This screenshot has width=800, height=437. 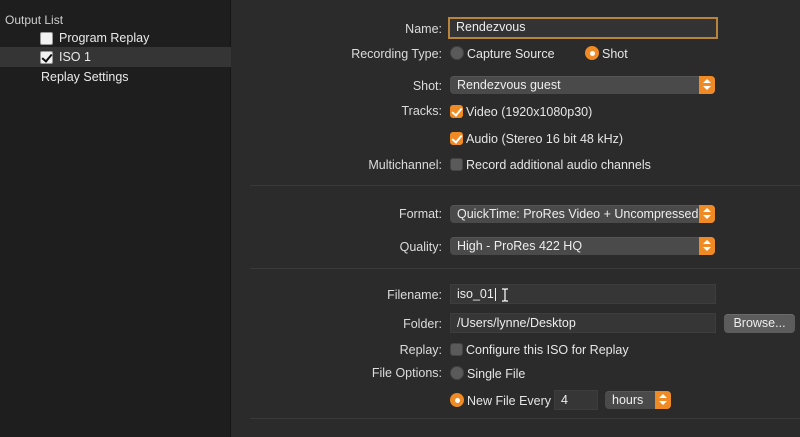 What do you see at coordinates (583, 28) in the screenshot?
I see `name-field: Rendezvous` at bounding box center [583, 28].